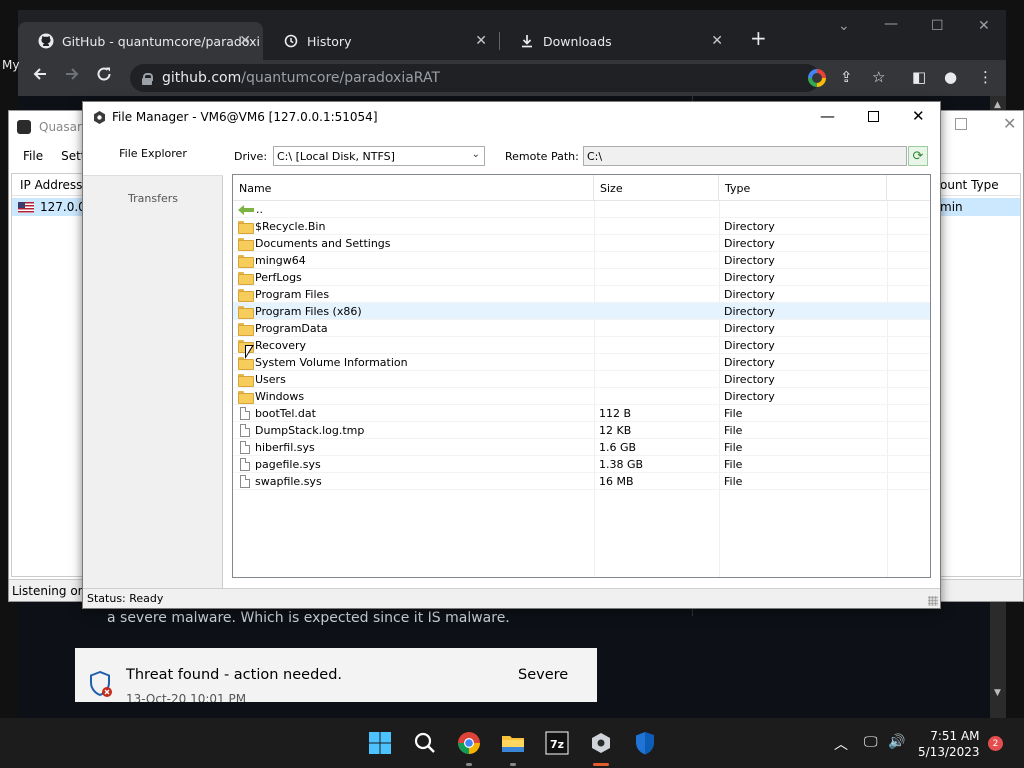  What do you see at coordinates (933, 601) in the screenshot?
I see `resize-grip-icon` at bounding box center [933, 601].